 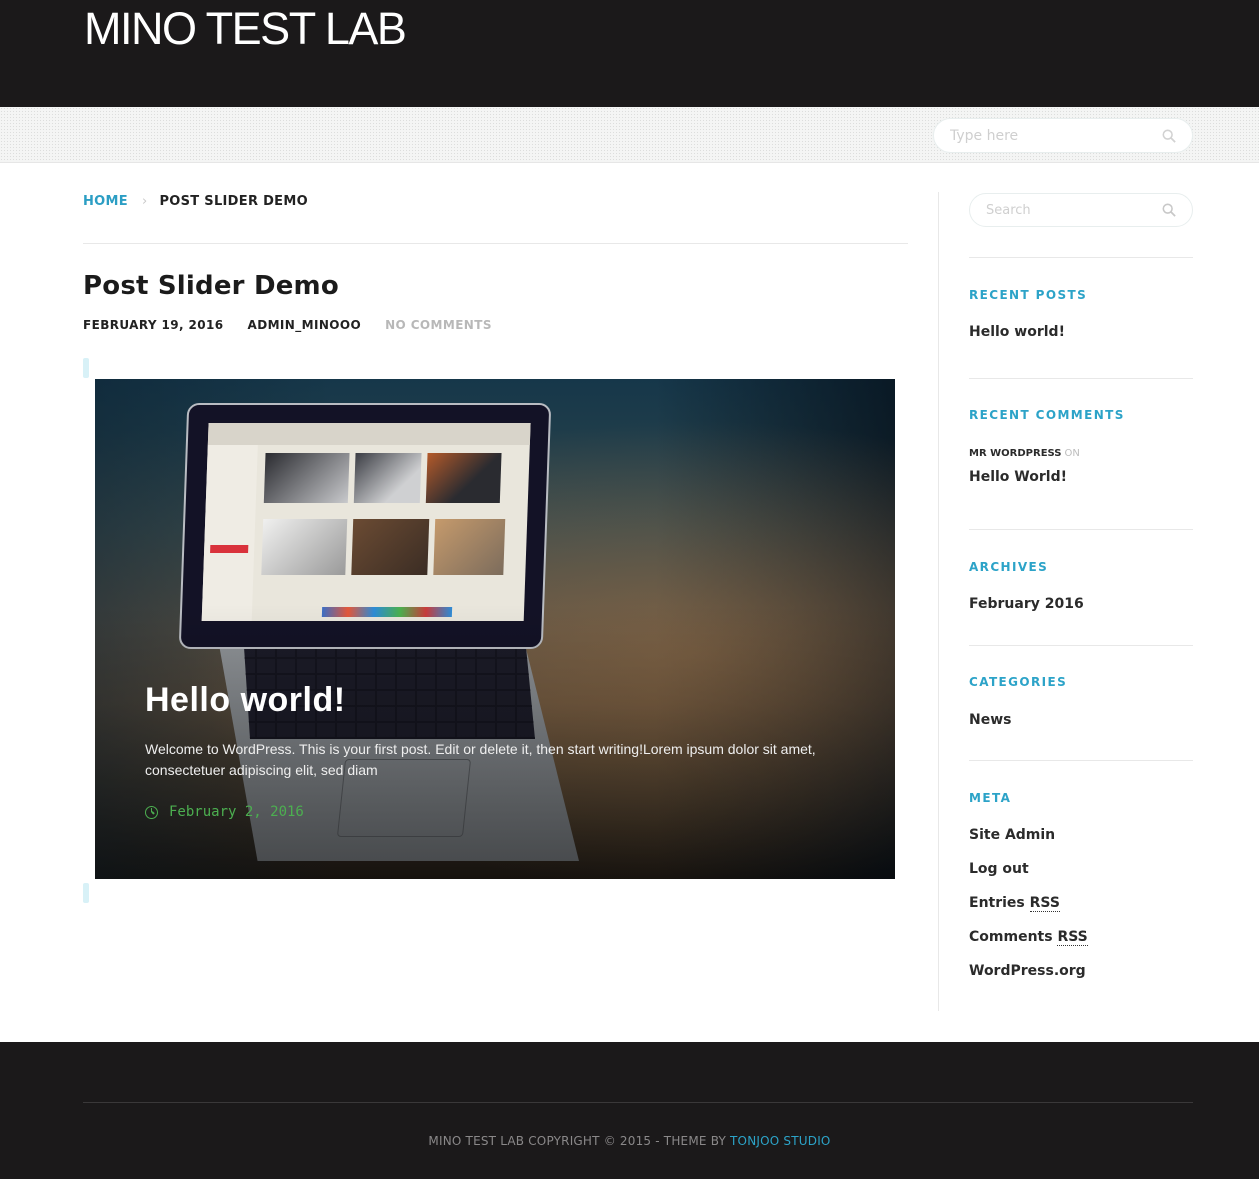 What do you see at coordinates (144, 201) in the screenshot?
I see `chevron-right-icon: ›` at bounding box center [144, 201].